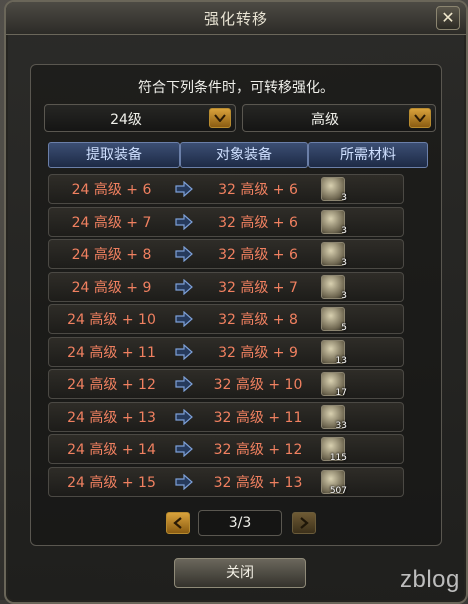 The width and height of the screenshot is (468, 604). I want to click on prev-page-button, so click(178, 523).